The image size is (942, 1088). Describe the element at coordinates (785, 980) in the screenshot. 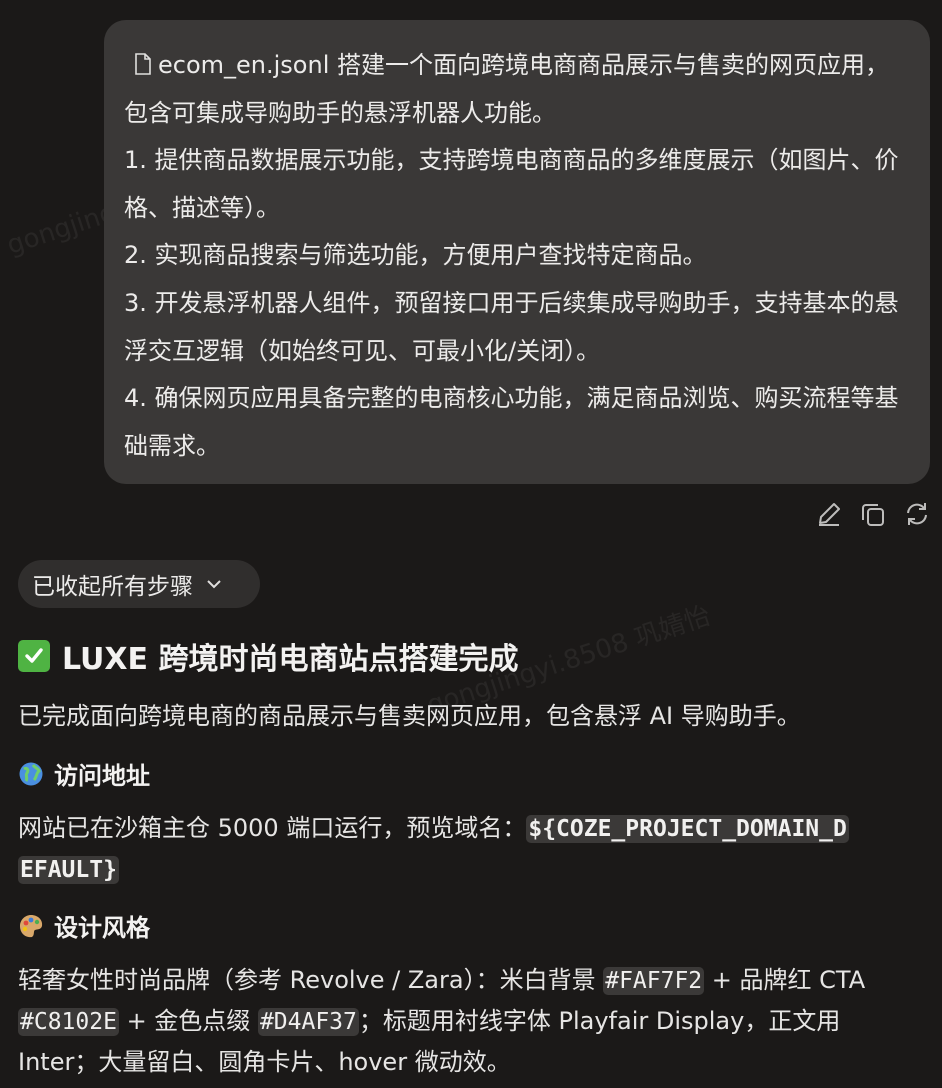

I see `design-text-part: + 品牌红 CTA` at that location.